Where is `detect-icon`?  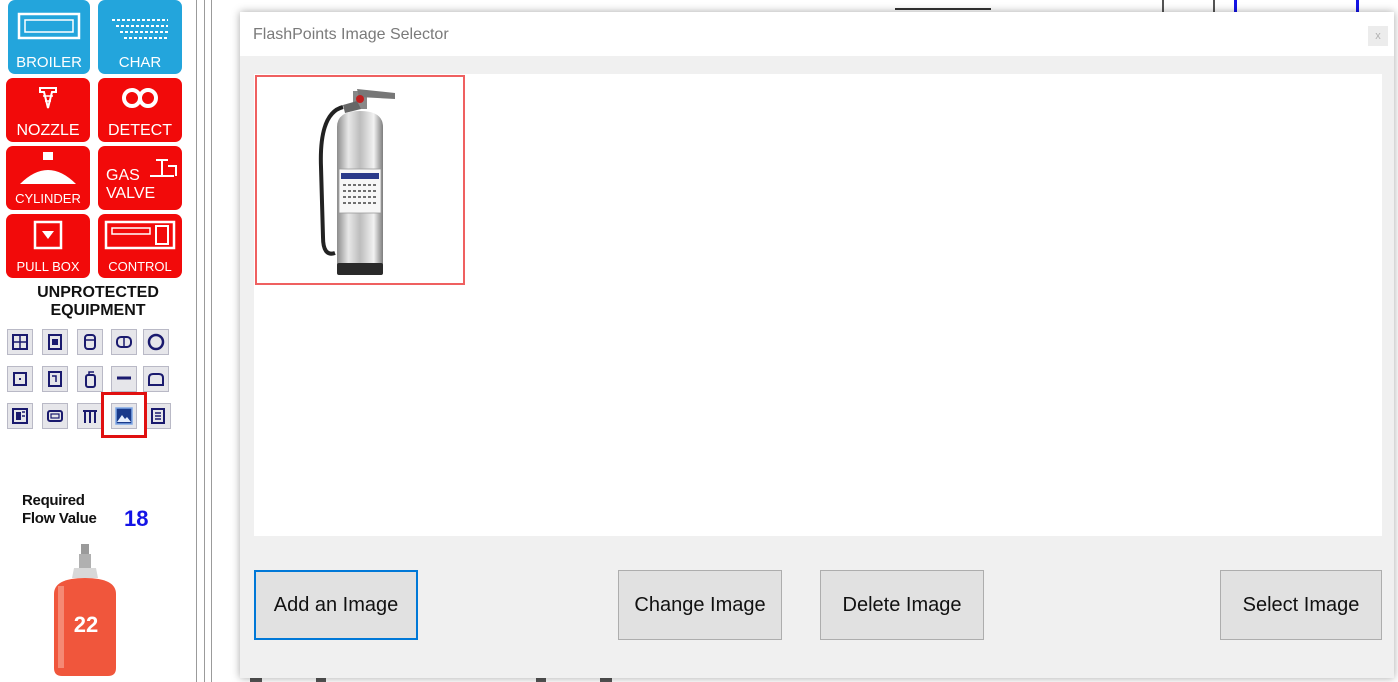
detect-icon is located at coordinates (140, 98).